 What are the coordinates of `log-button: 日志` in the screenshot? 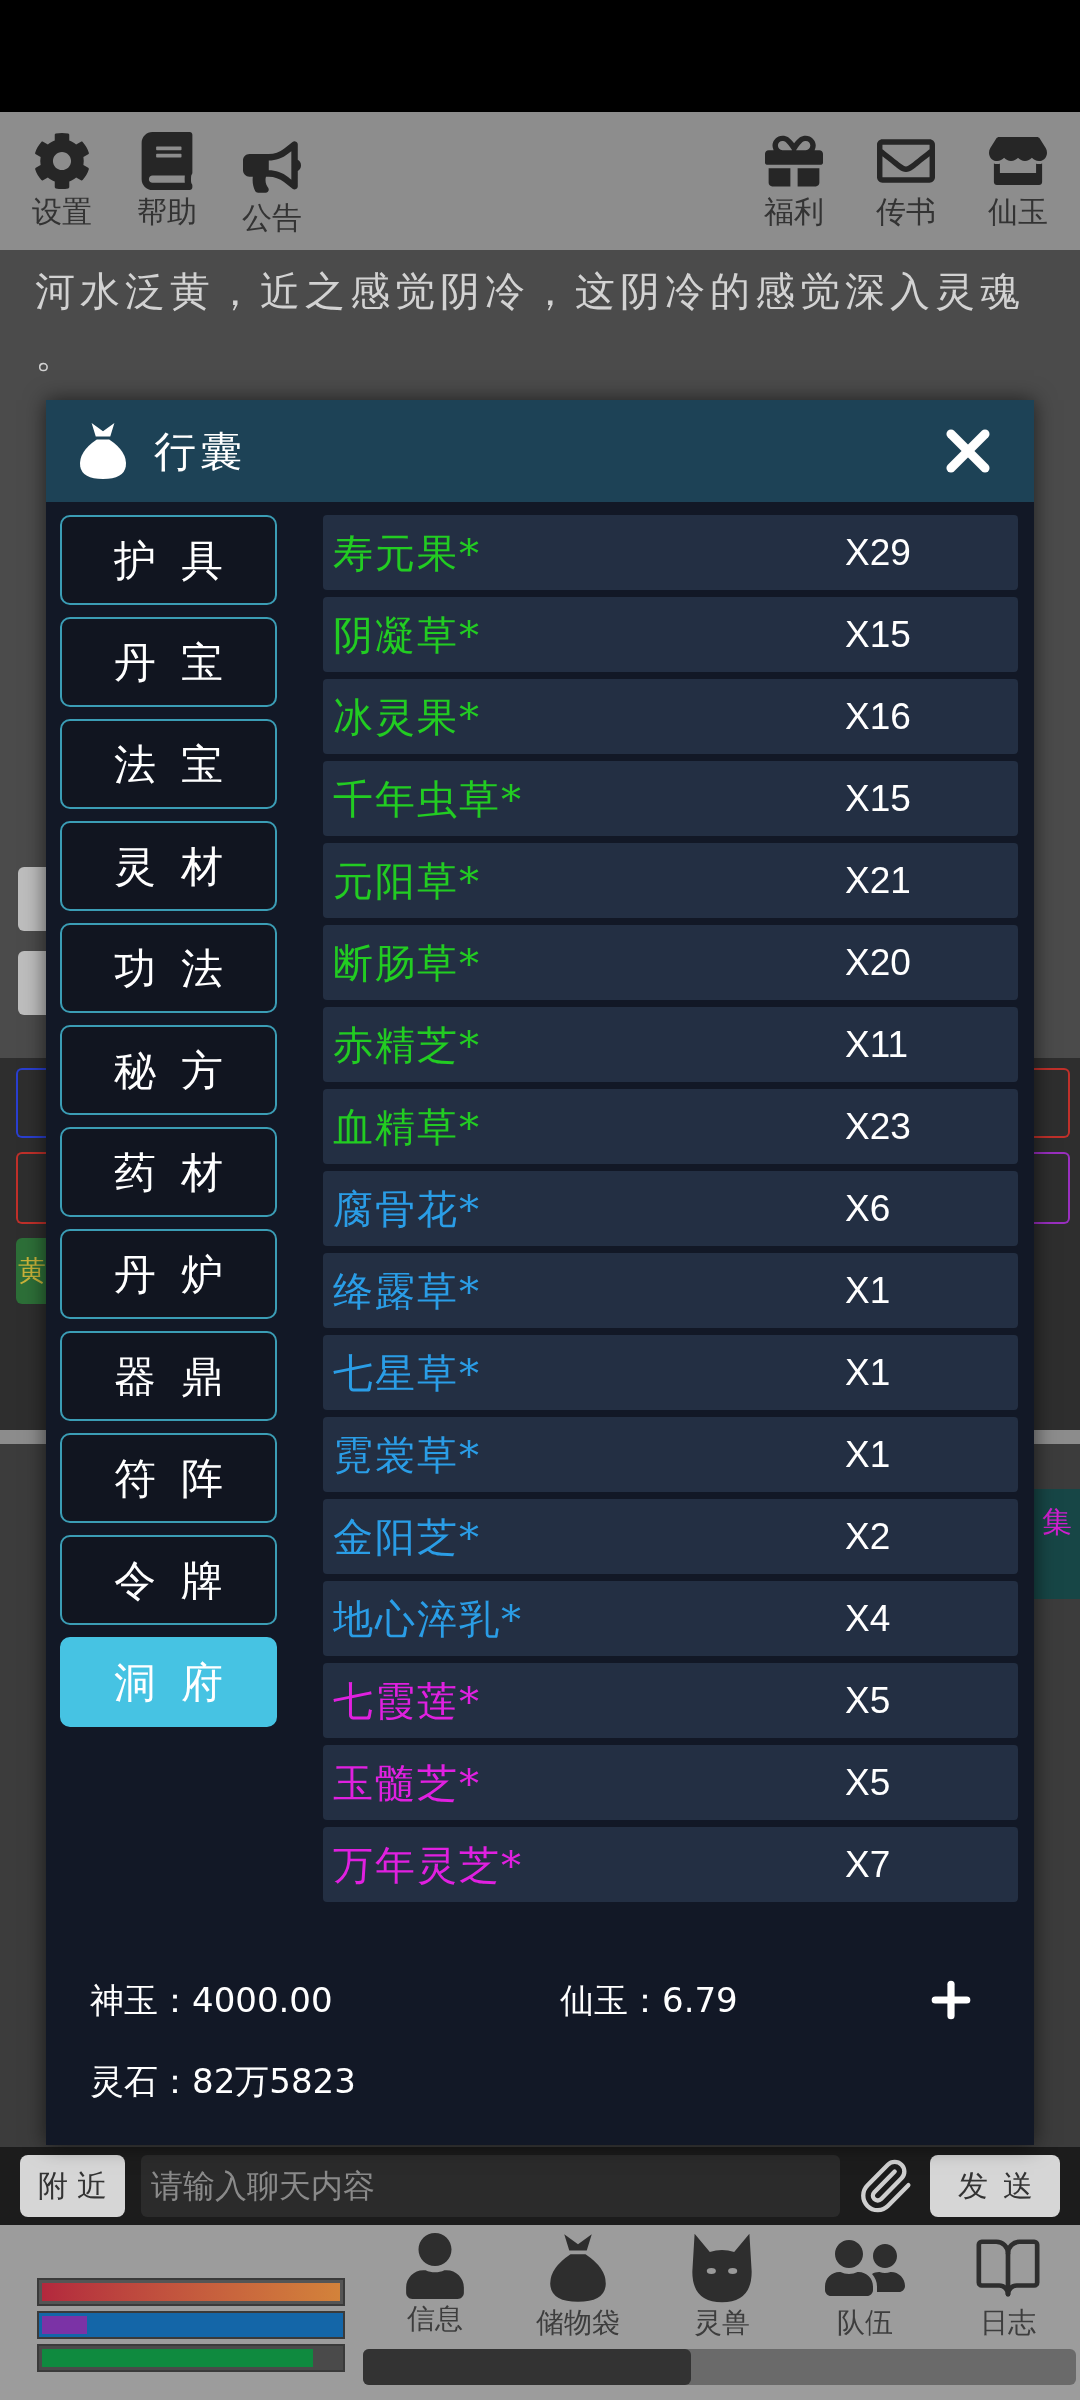 It's located at (1008, 2287).